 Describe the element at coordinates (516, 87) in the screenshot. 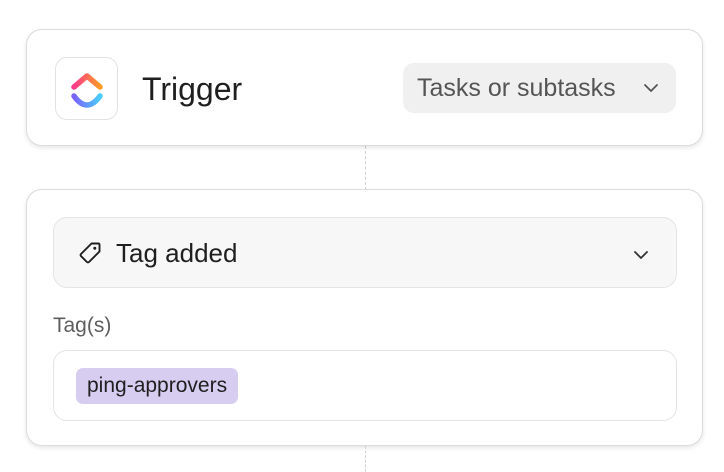

I see `scope-dropdown-value: Tasks or subtasks` at that location.